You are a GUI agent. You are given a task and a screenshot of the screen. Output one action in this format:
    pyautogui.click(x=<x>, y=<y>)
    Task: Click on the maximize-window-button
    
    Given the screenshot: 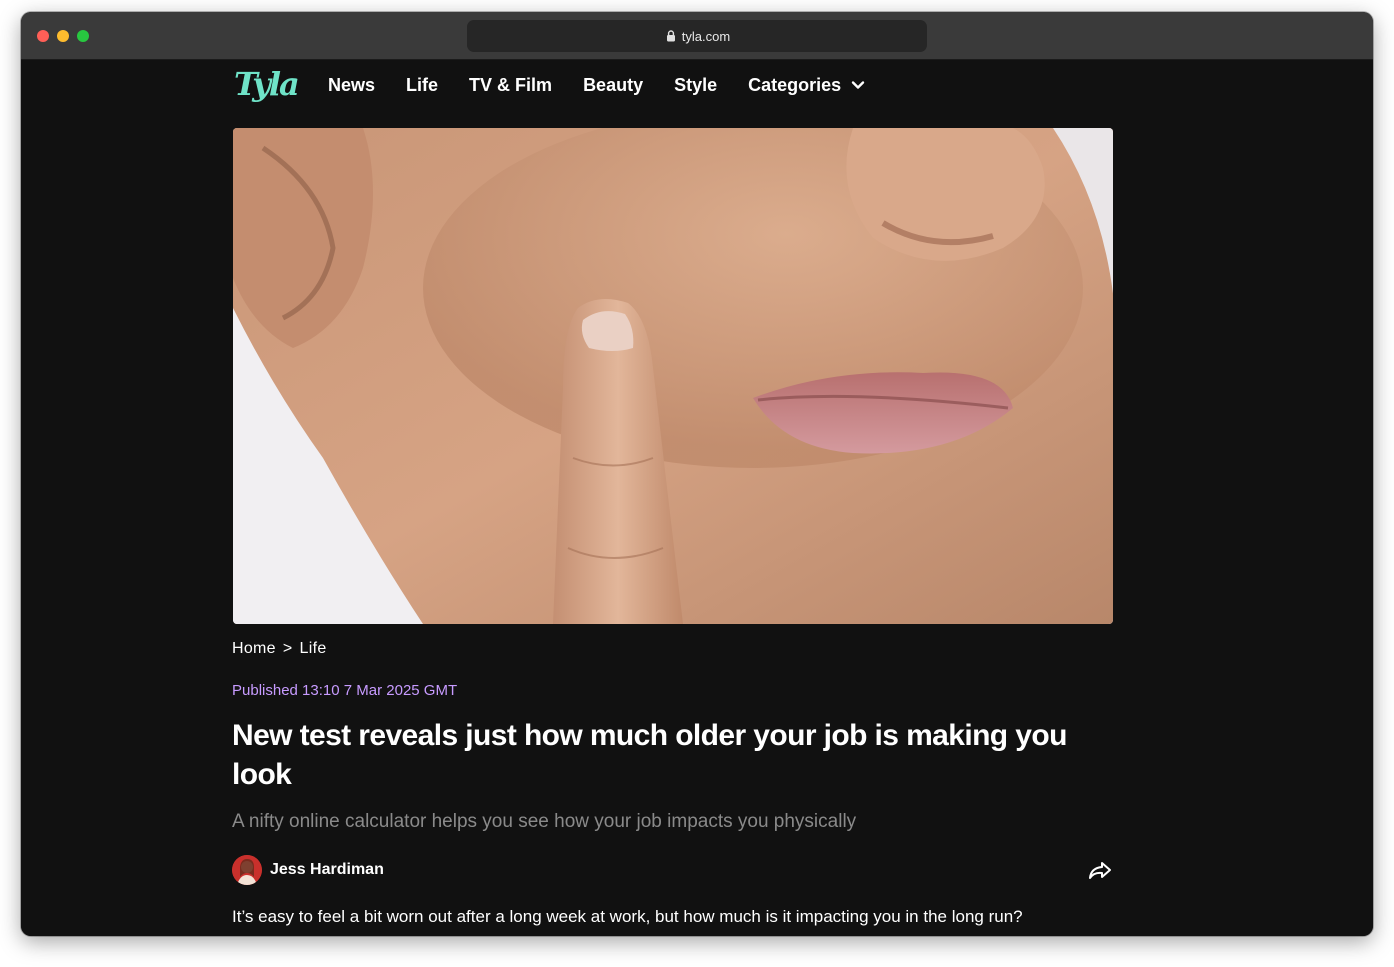 What is the action you would take?
    pyautogui.click(x=83, y=36)
    